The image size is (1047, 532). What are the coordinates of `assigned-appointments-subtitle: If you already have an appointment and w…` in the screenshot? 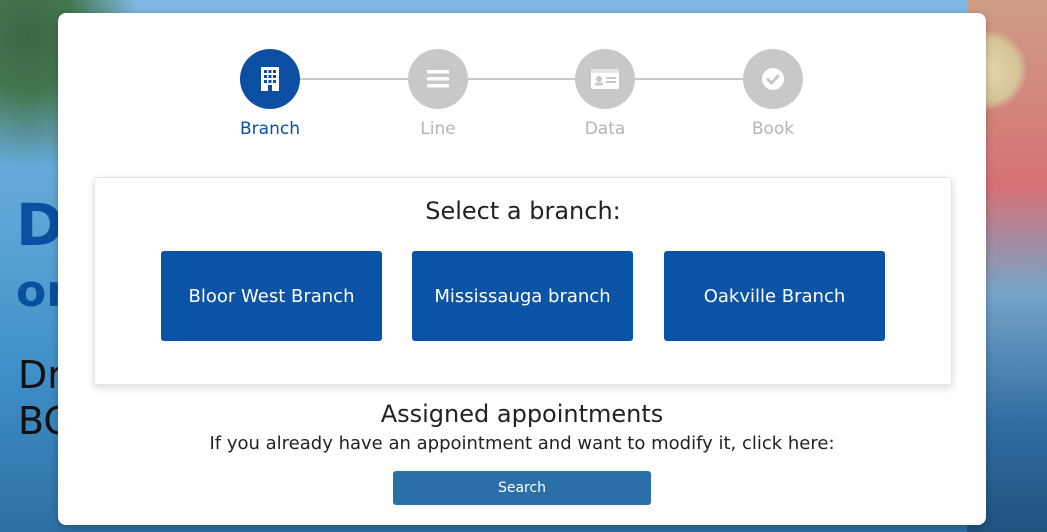 It's located at (522, 443).